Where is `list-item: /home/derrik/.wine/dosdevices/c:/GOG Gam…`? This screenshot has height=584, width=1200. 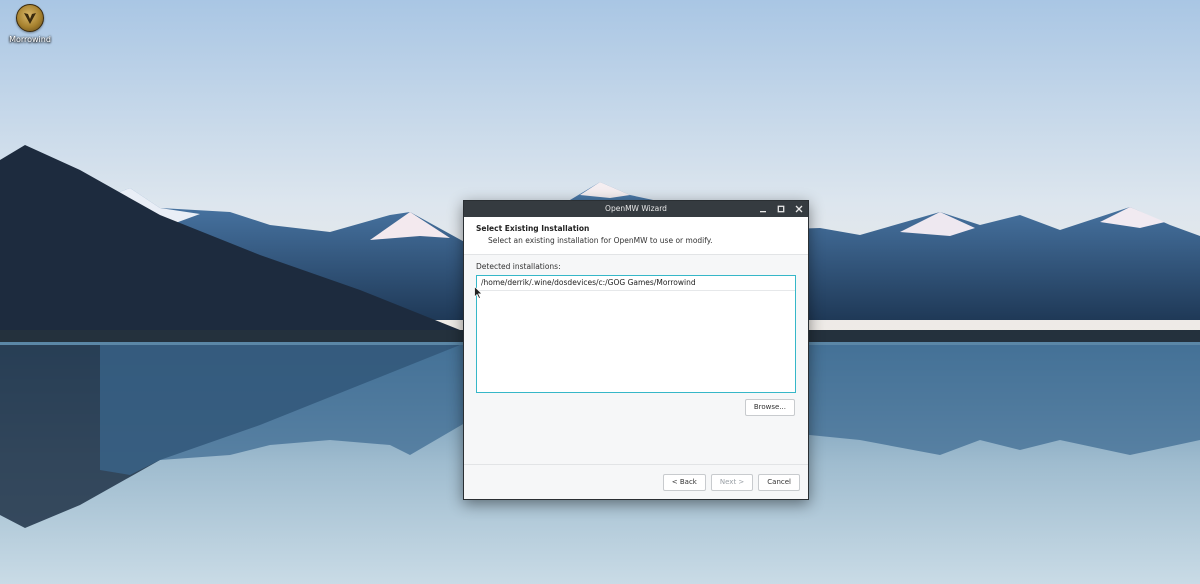 list-item: /home/derrik/.wine/dosdevices/c:/GOG Gam… is located at coordinates (636, 283).